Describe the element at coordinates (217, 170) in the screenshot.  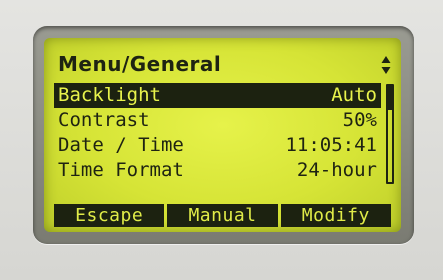
I see `menu-item-time-format: Time Format 24-hour` at that location.